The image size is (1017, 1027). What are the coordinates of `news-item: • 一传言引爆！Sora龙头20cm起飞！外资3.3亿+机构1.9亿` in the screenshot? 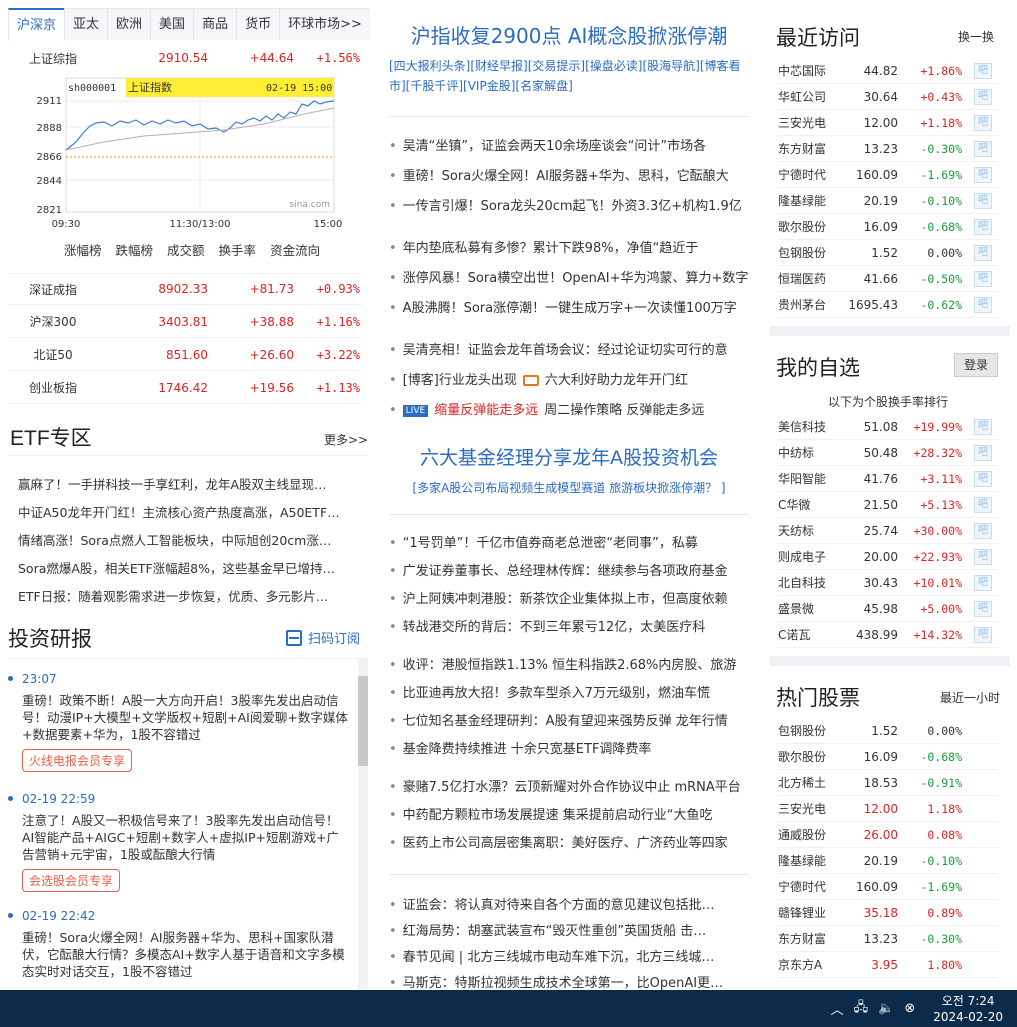 It's located at (570, 204).